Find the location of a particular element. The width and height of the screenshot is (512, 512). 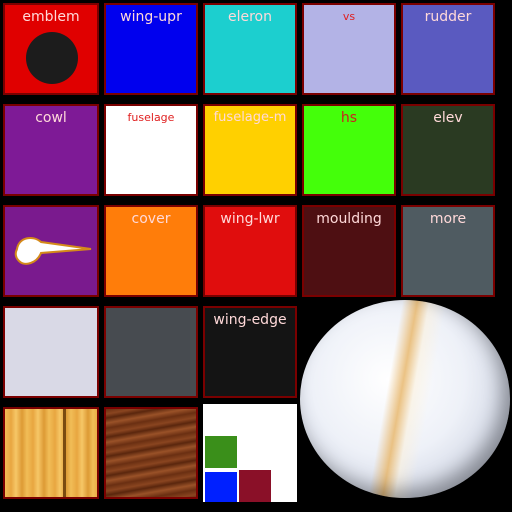

vs-label: vs is located at coordinates (349, 16).